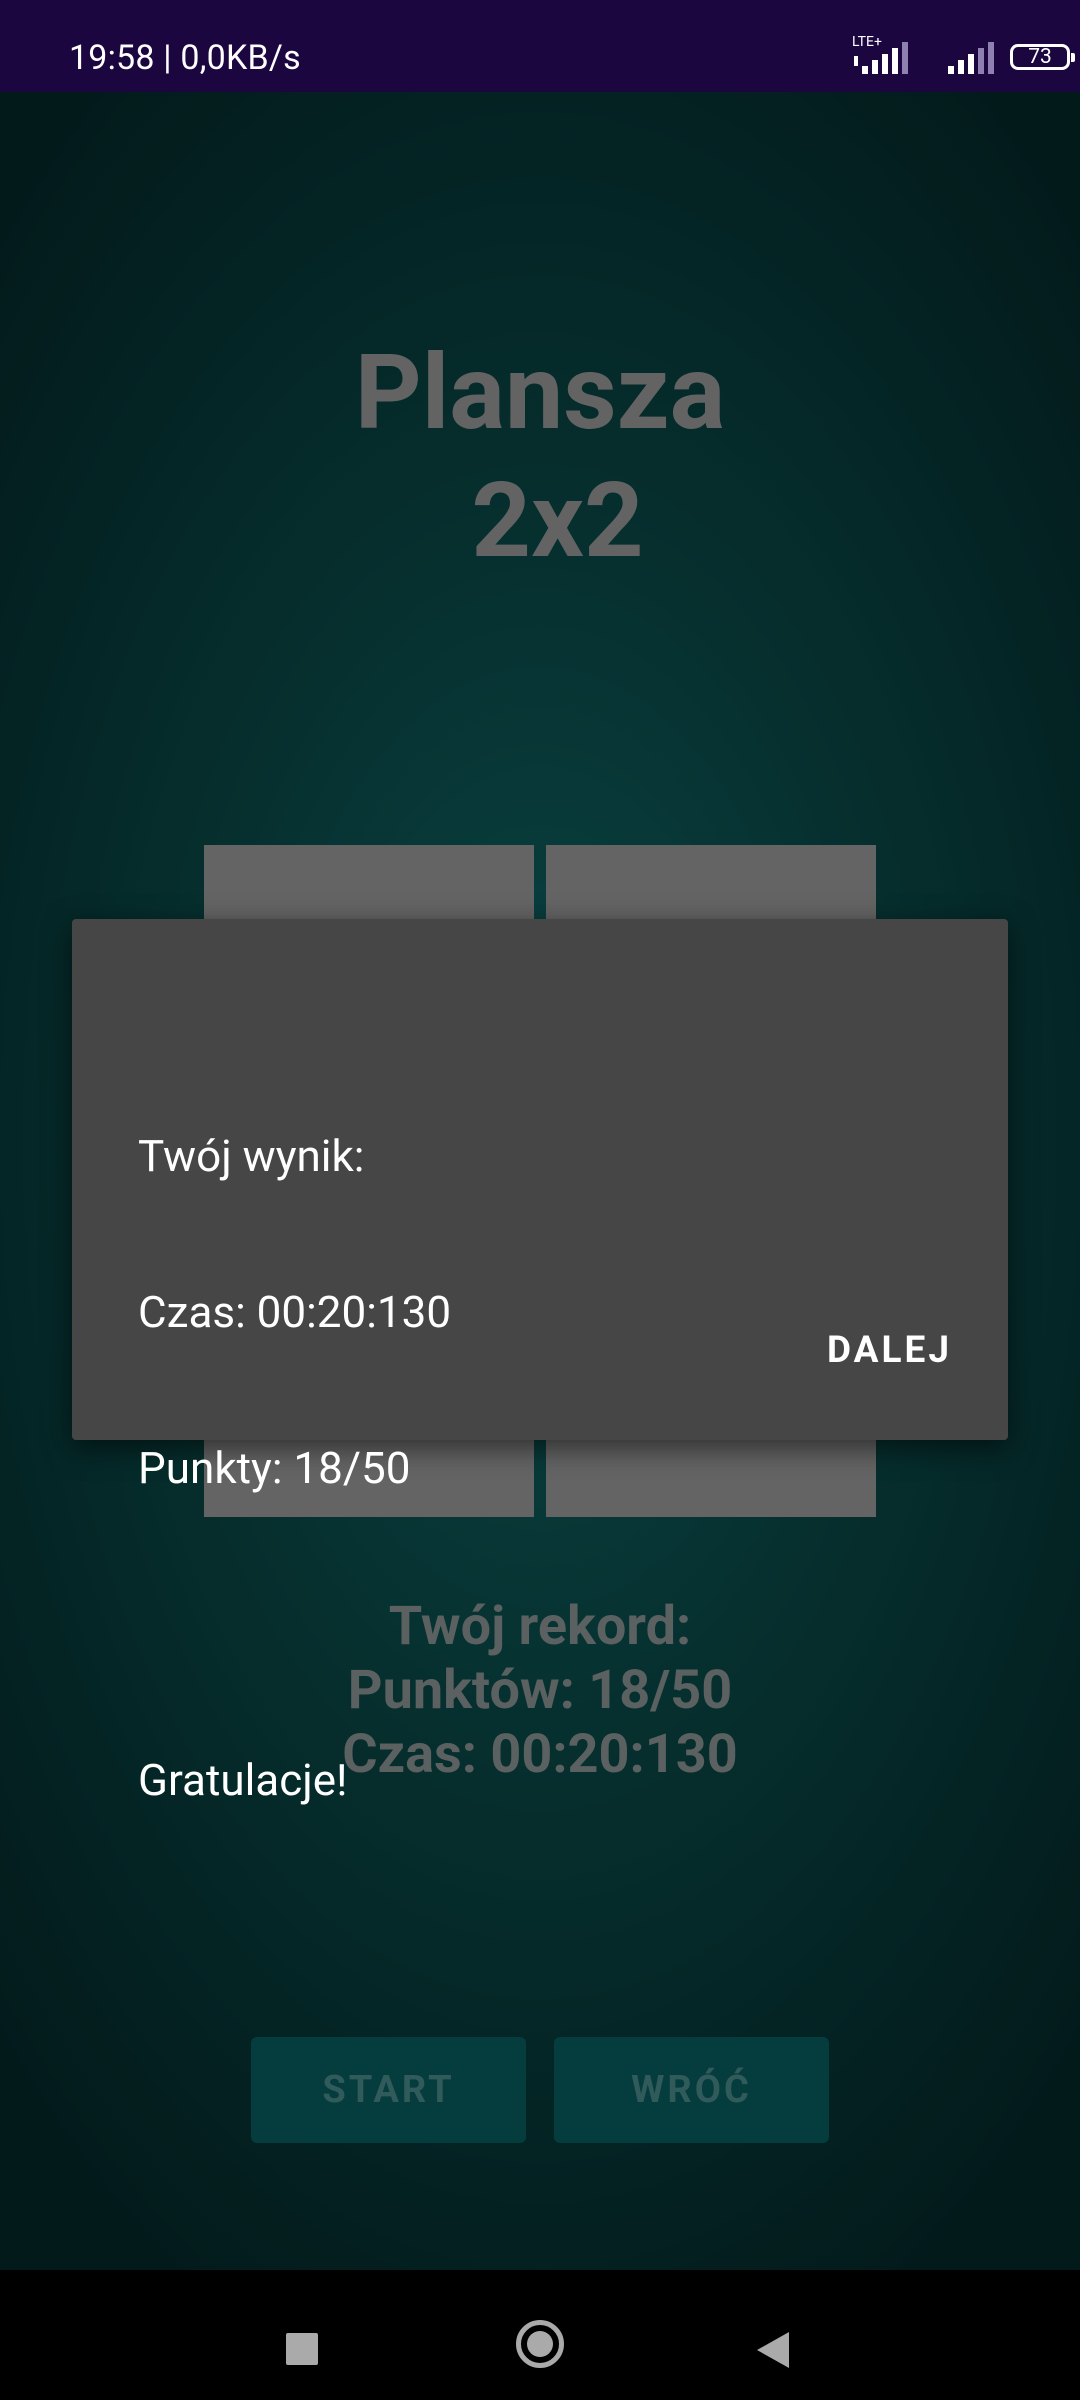 The height and width of the screenshot is (2400, 1080). I want to click on dialog-line: Twój wynik:, so click(251, 1156).